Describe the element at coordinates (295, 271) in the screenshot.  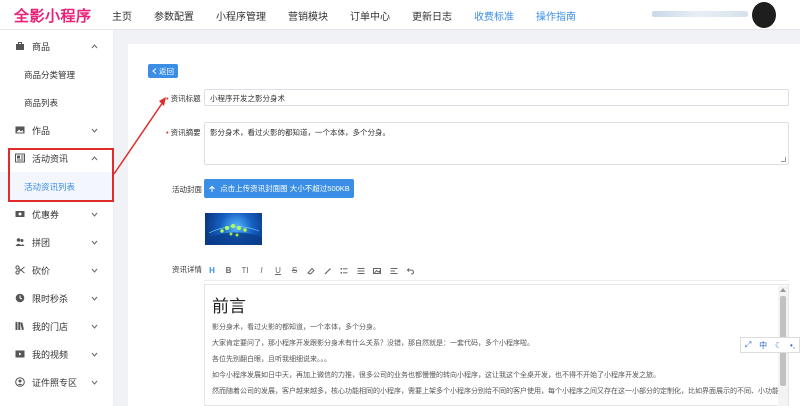
I see `strikethrough-button: S` at that location.